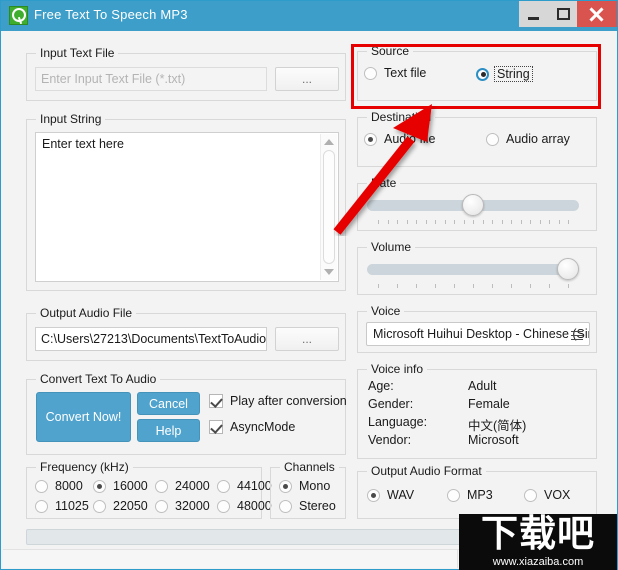 Image resolution: width=618 pixels, height=570 pixels. What do you see at coordinates (386, 311) in the screenshot?
I see `voice-caption: Voice` at bounding box center [386, 311].